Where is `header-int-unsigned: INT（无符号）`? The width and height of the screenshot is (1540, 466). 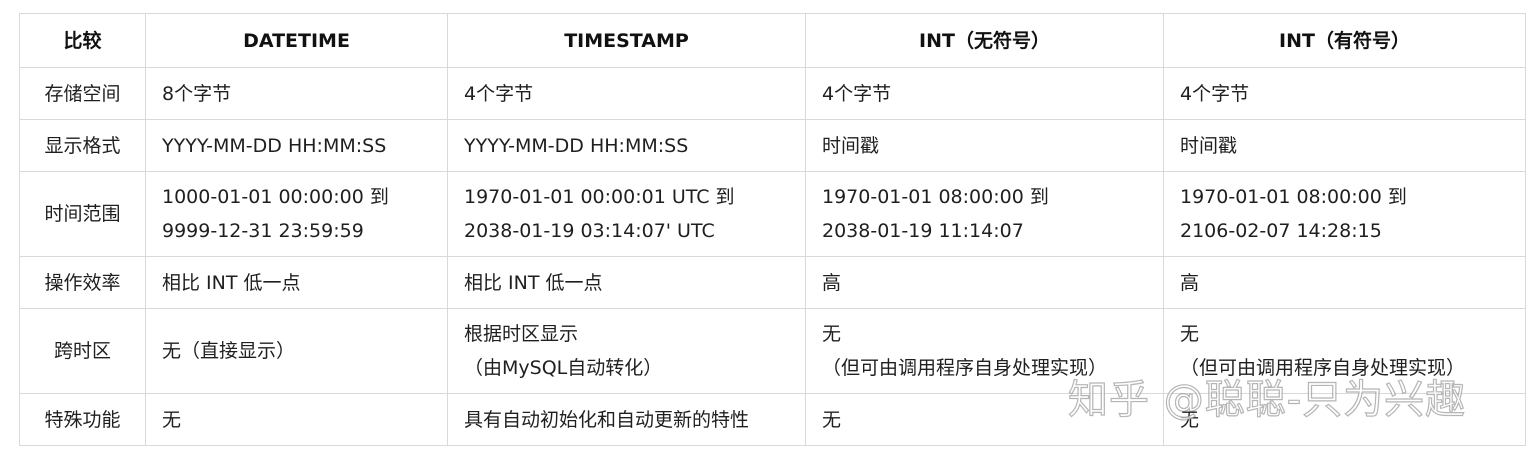
header-int-unsigned: INT（无符号） is located at coordinates (984, 40).